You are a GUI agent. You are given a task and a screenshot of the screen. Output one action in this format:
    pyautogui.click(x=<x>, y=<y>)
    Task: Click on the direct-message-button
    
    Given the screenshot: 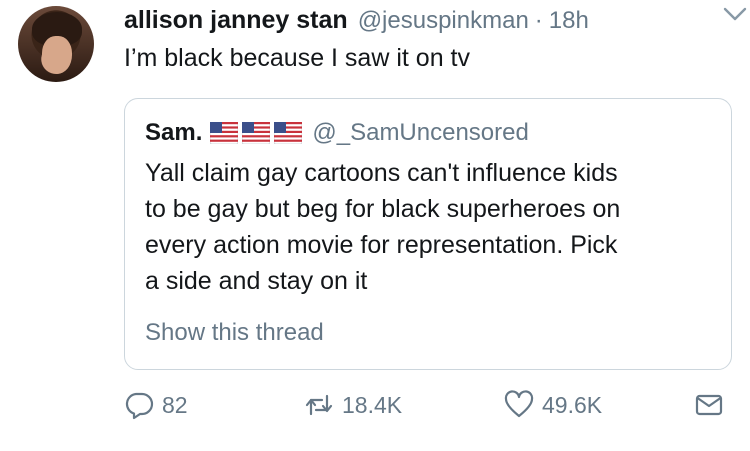 What is the action you would take?
    pyautogui.click(x=713, y=405)
    